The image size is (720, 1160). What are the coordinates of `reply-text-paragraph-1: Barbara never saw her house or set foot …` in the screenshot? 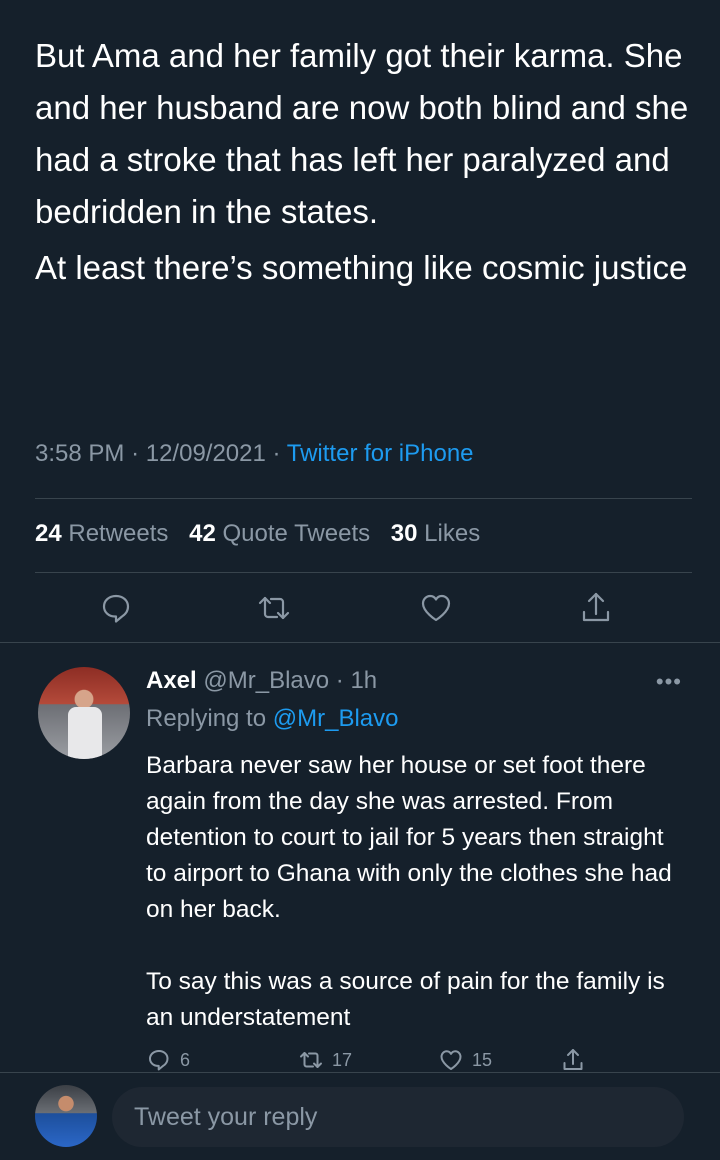 It's located at (409, 837).